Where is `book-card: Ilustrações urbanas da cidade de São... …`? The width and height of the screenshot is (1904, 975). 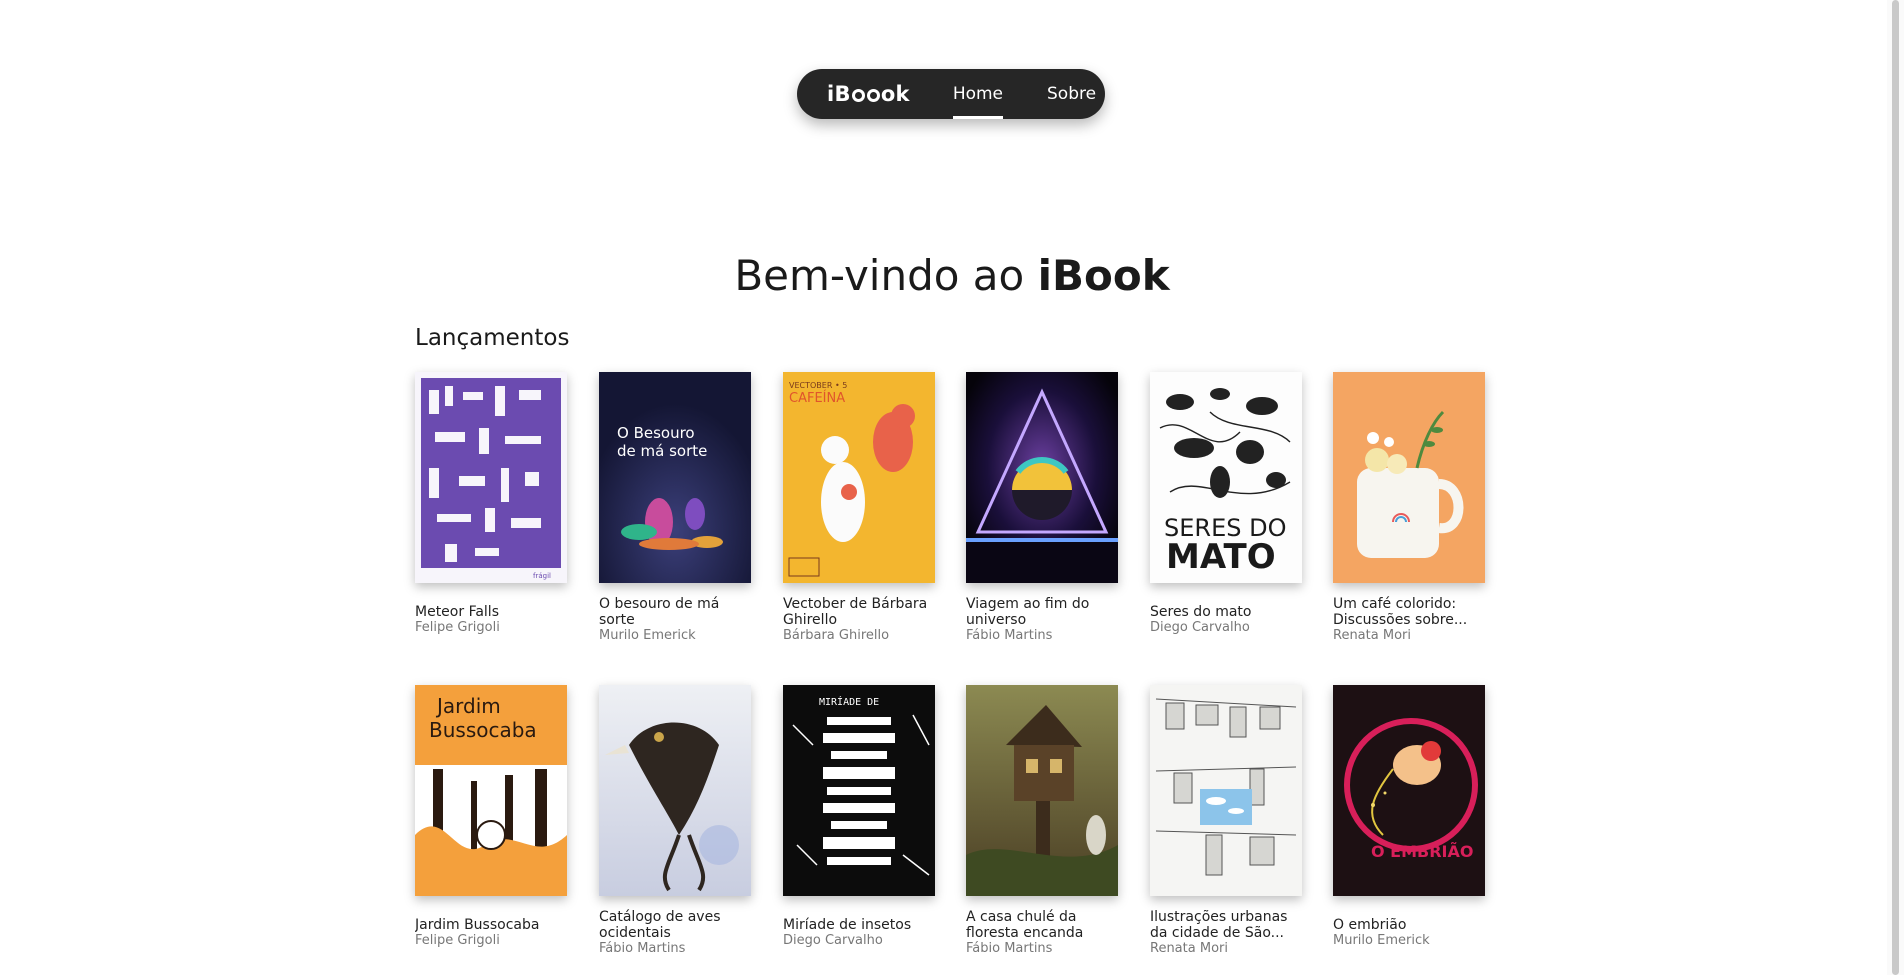 book-card: Ilustrações urbanas da cidade de São... … is located at coordinates (1226, 820).